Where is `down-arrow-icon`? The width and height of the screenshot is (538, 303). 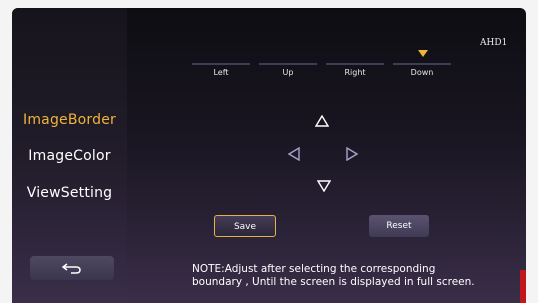
down-arrow-icon is located at coordinates (324, 186).